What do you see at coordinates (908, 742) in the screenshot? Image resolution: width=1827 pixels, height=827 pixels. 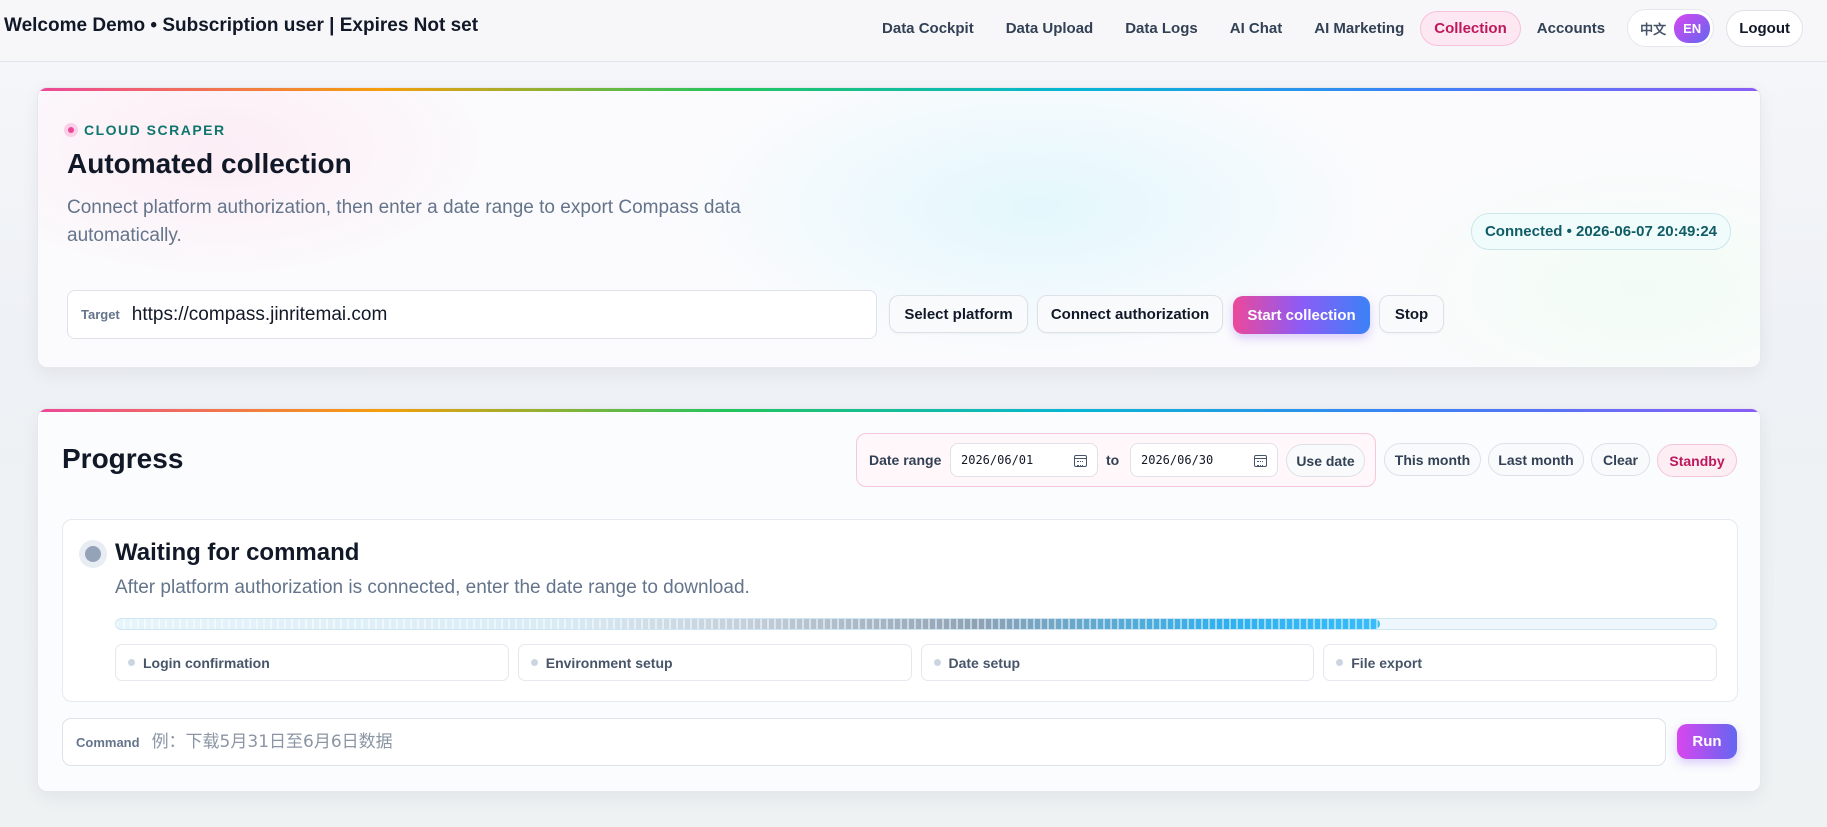 I see `command-input` at bounding box center [908, 742].